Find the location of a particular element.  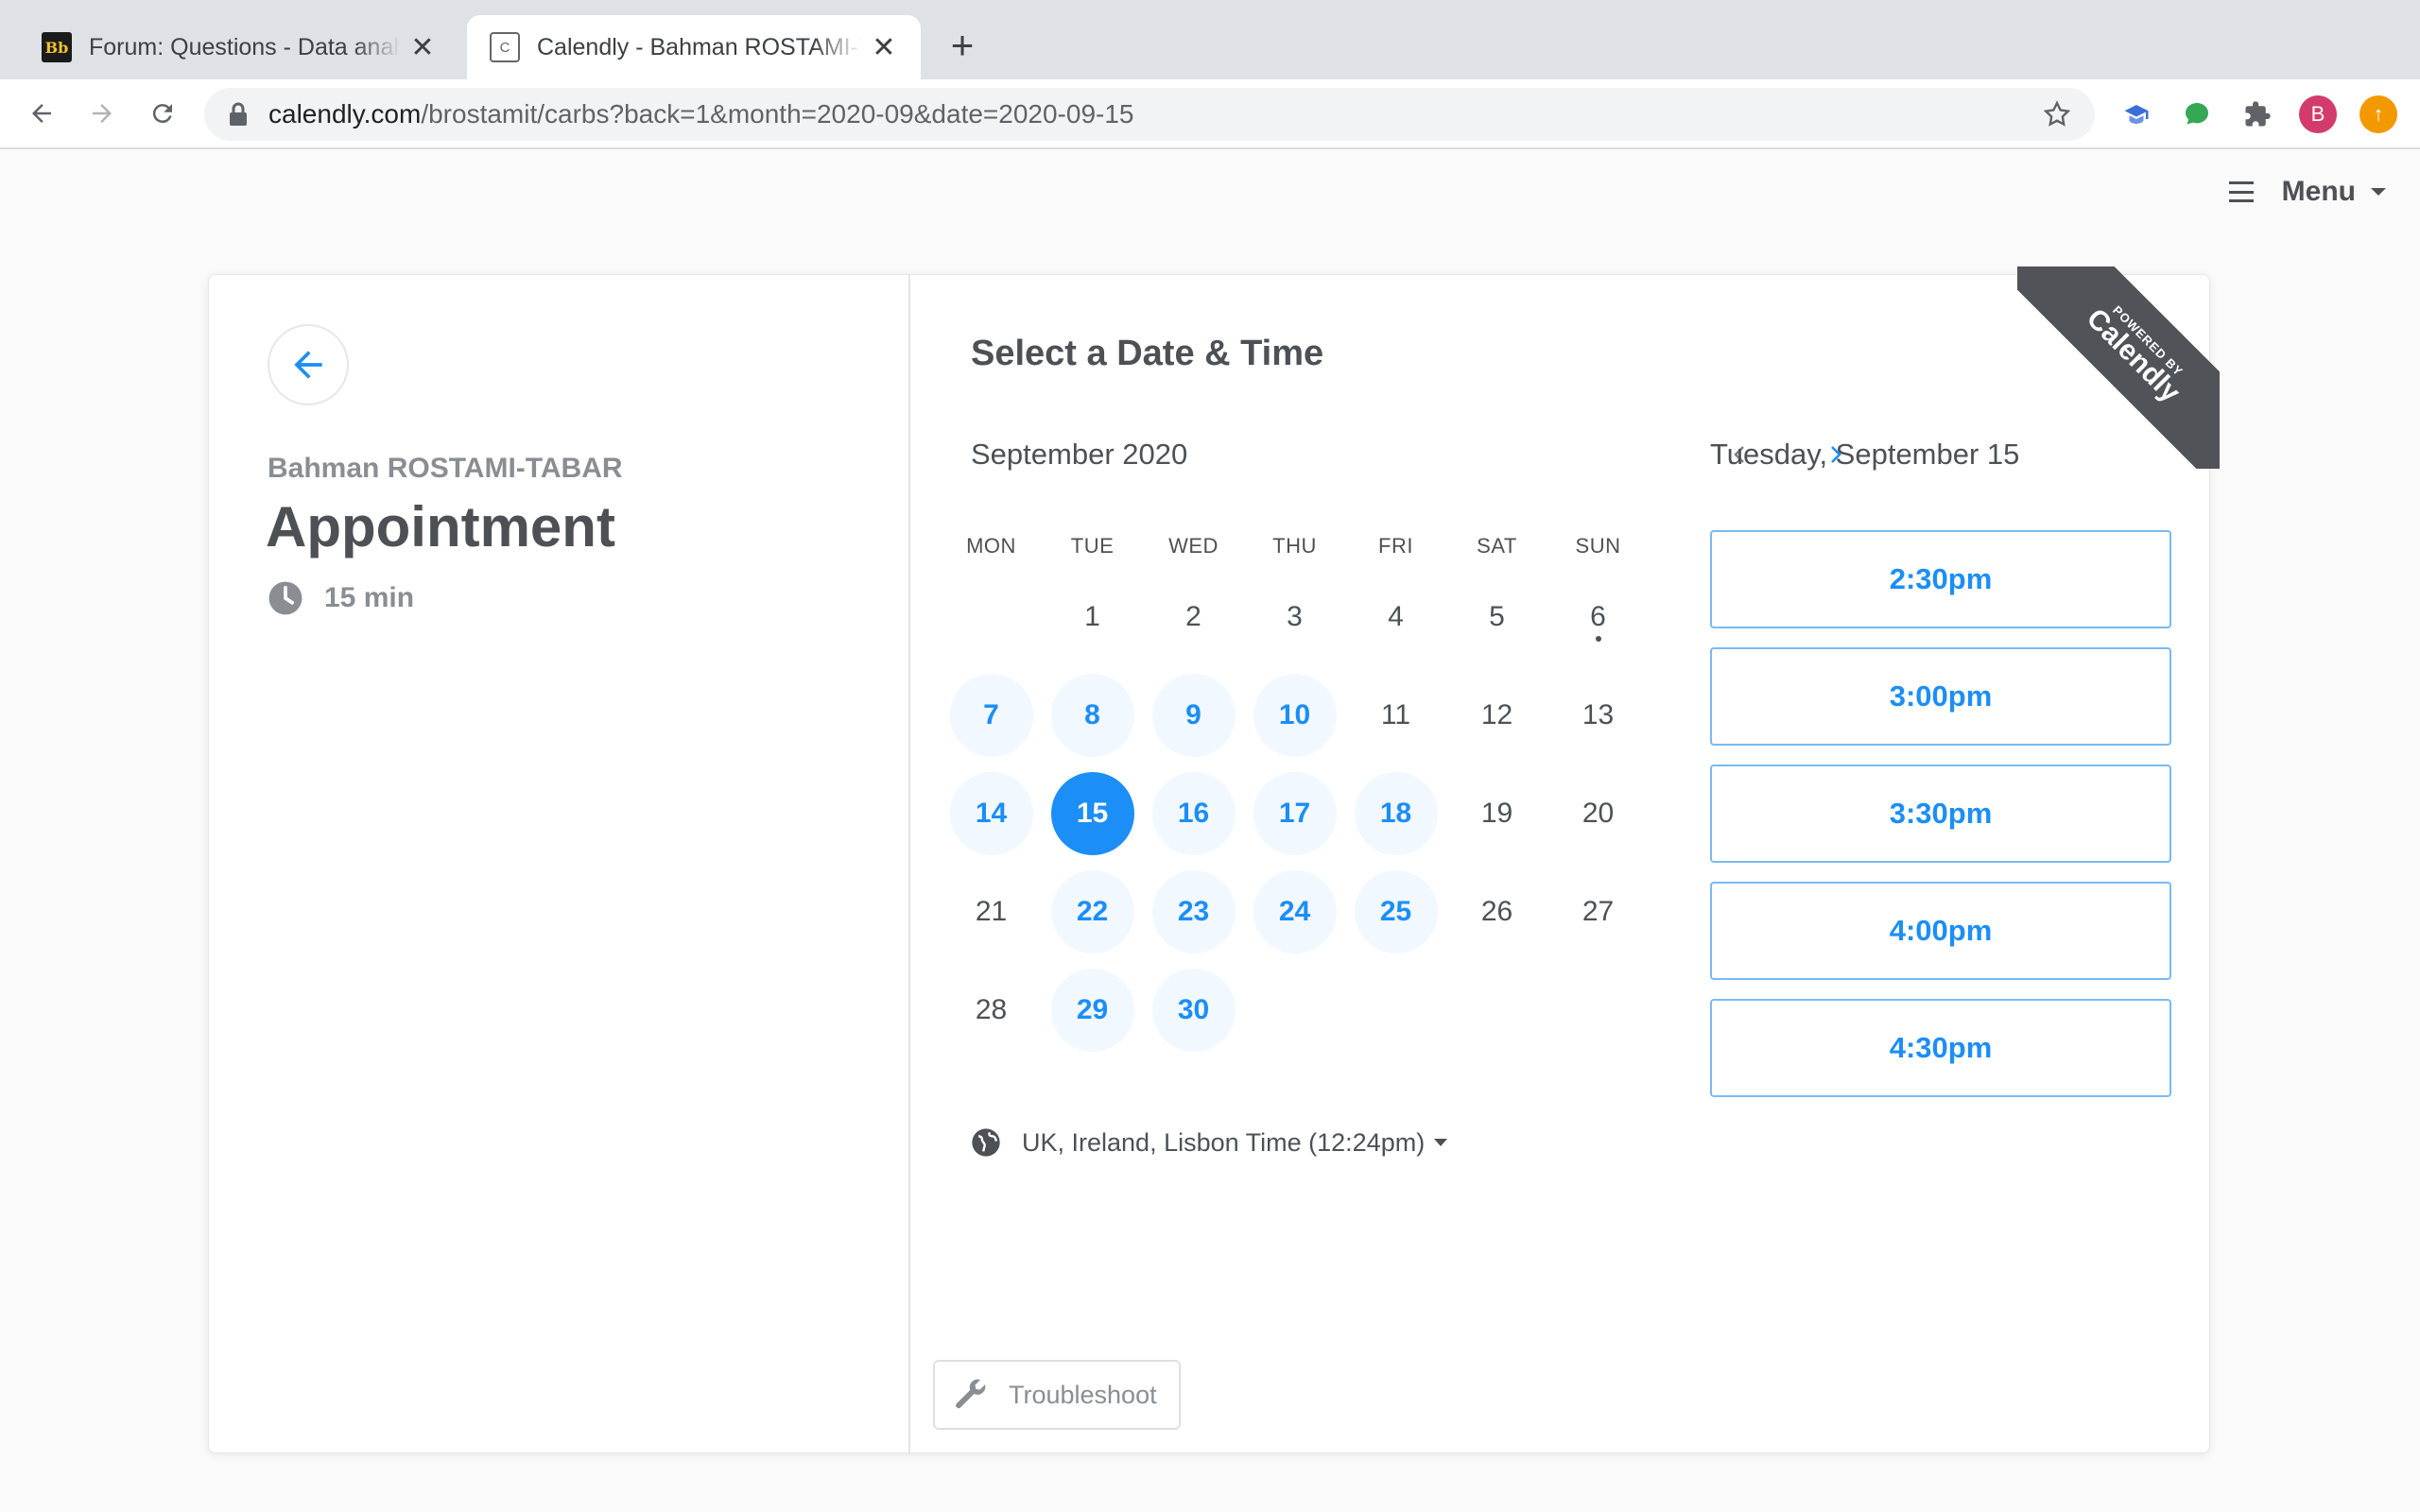

calendar-cell: 14 is located at coordinates (991, 814).